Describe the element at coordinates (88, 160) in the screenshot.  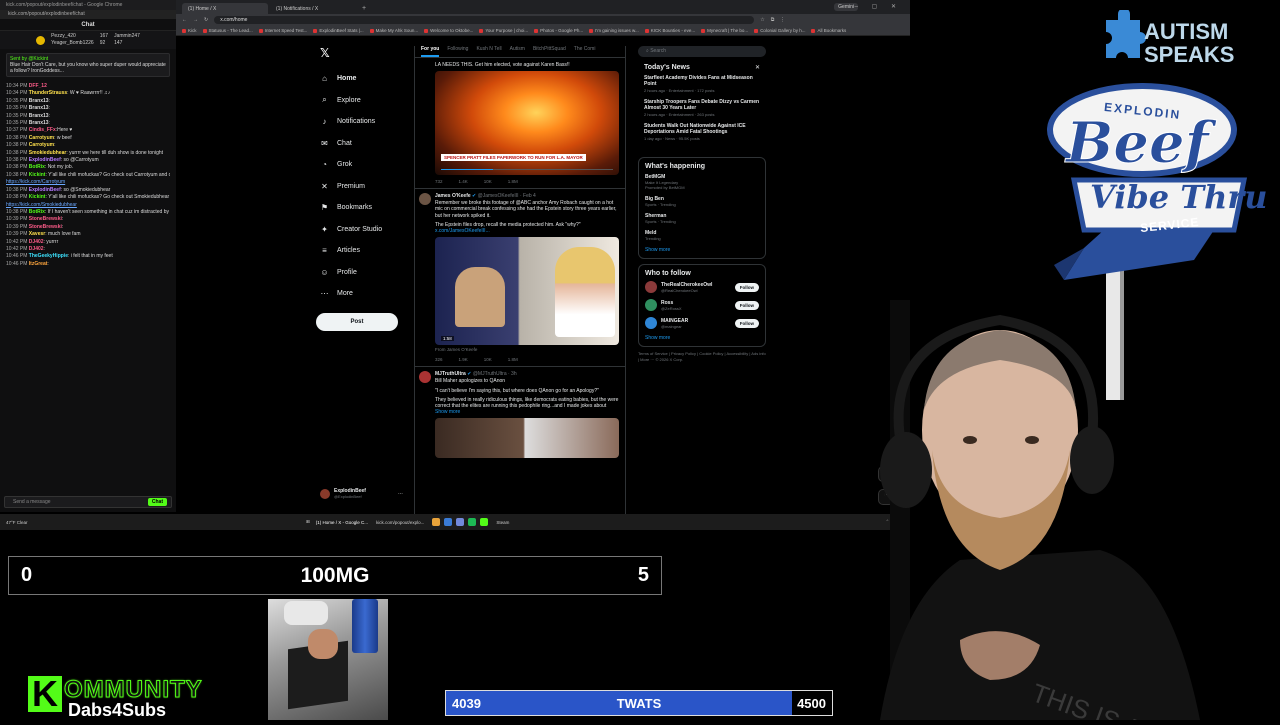
I see `chat-message: 10:38 PM ExplodinBeef: so @Carrotyum` at that location.